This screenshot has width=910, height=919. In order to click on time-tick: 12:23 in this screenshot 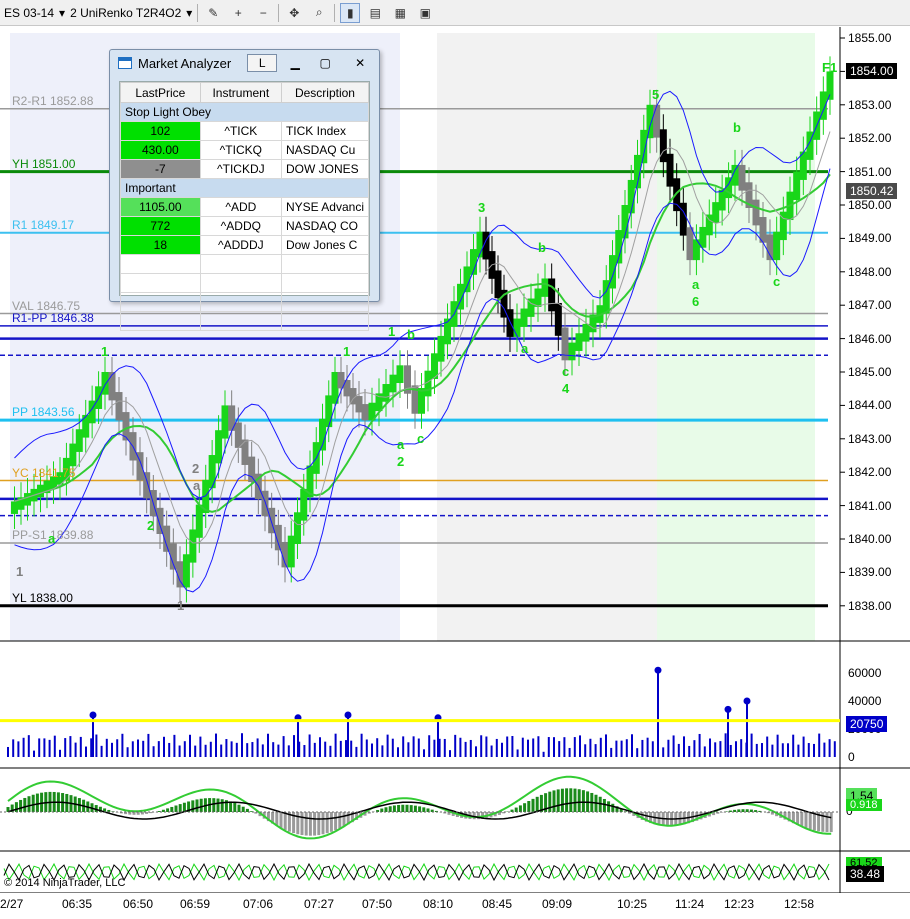, I will do `click(739, 904)`.